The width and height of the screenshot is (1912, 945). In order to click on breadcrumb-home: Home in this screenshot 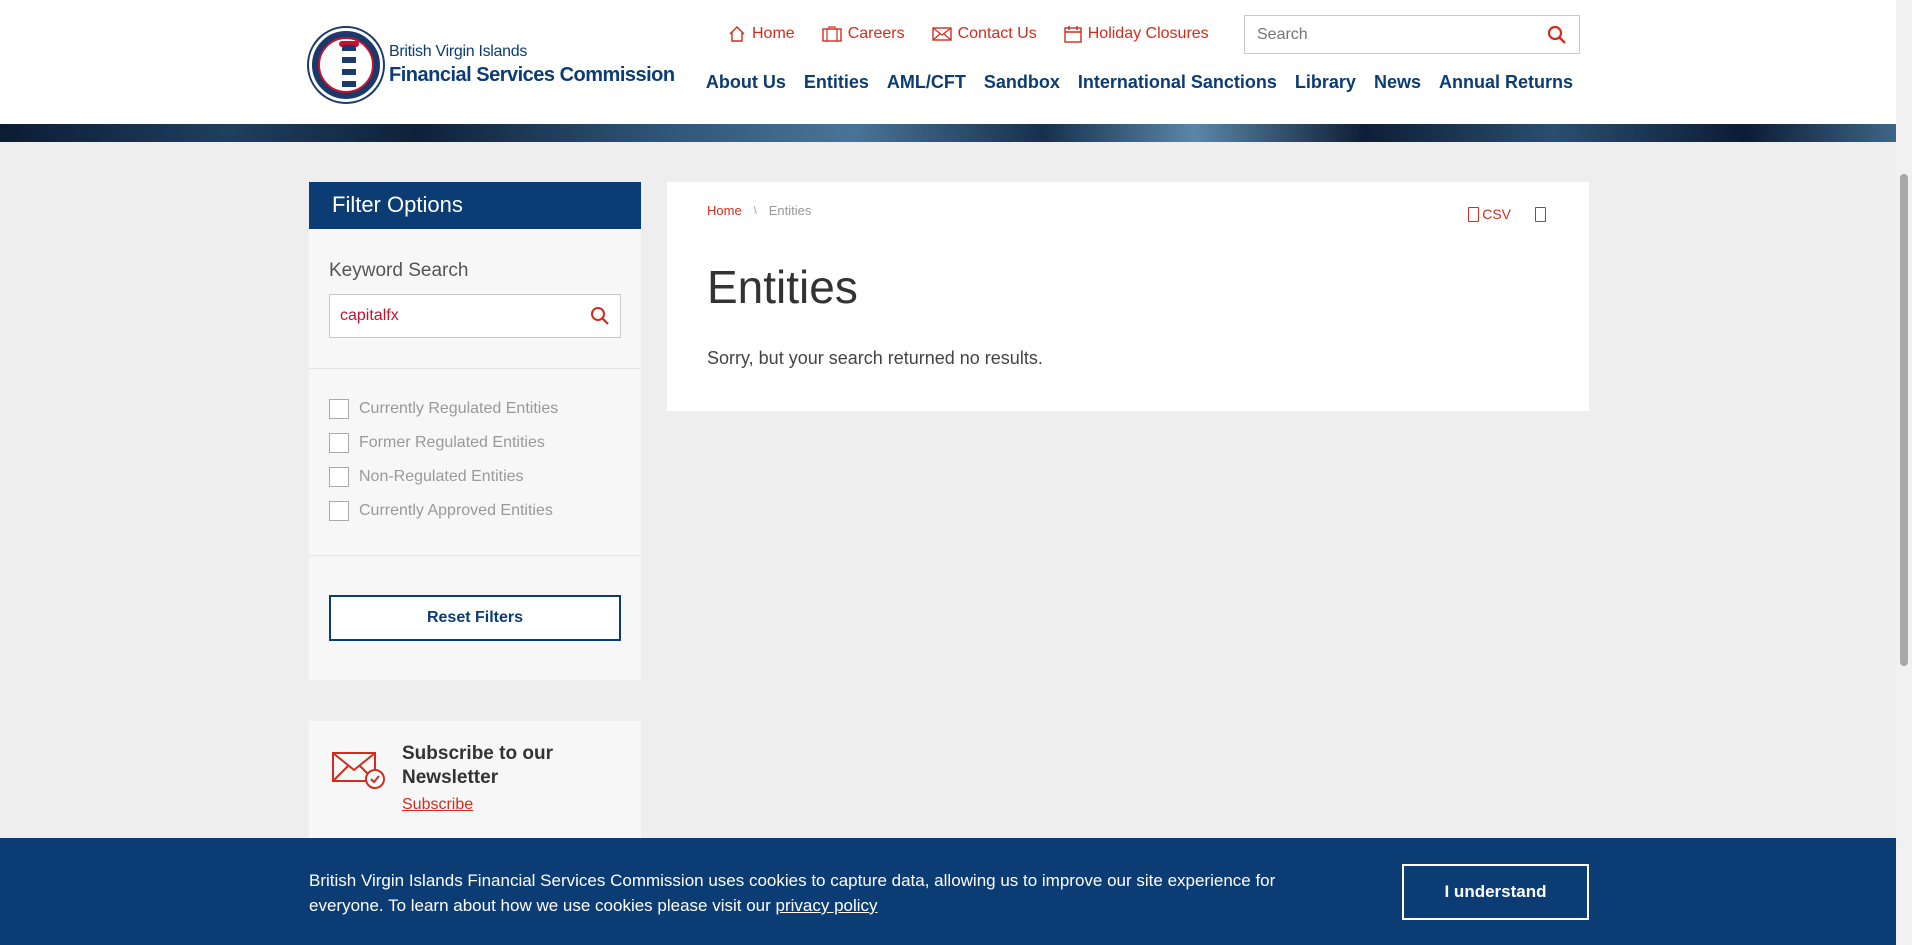, I will do `click(724, 210)`.